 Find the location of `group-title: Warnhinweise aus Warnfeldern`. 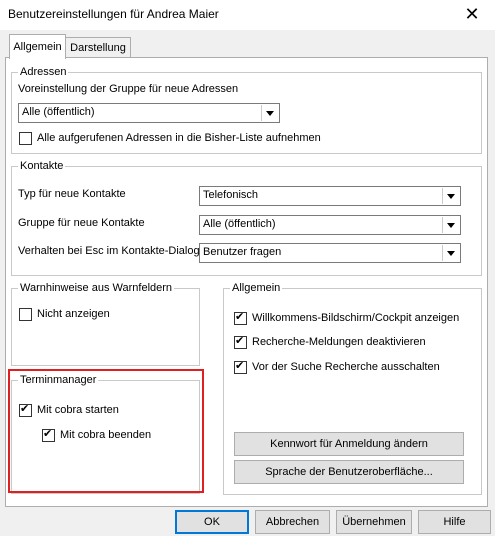

group-title: Warnhinweise aus Warnfeldern is located at coordinates (96, 288).